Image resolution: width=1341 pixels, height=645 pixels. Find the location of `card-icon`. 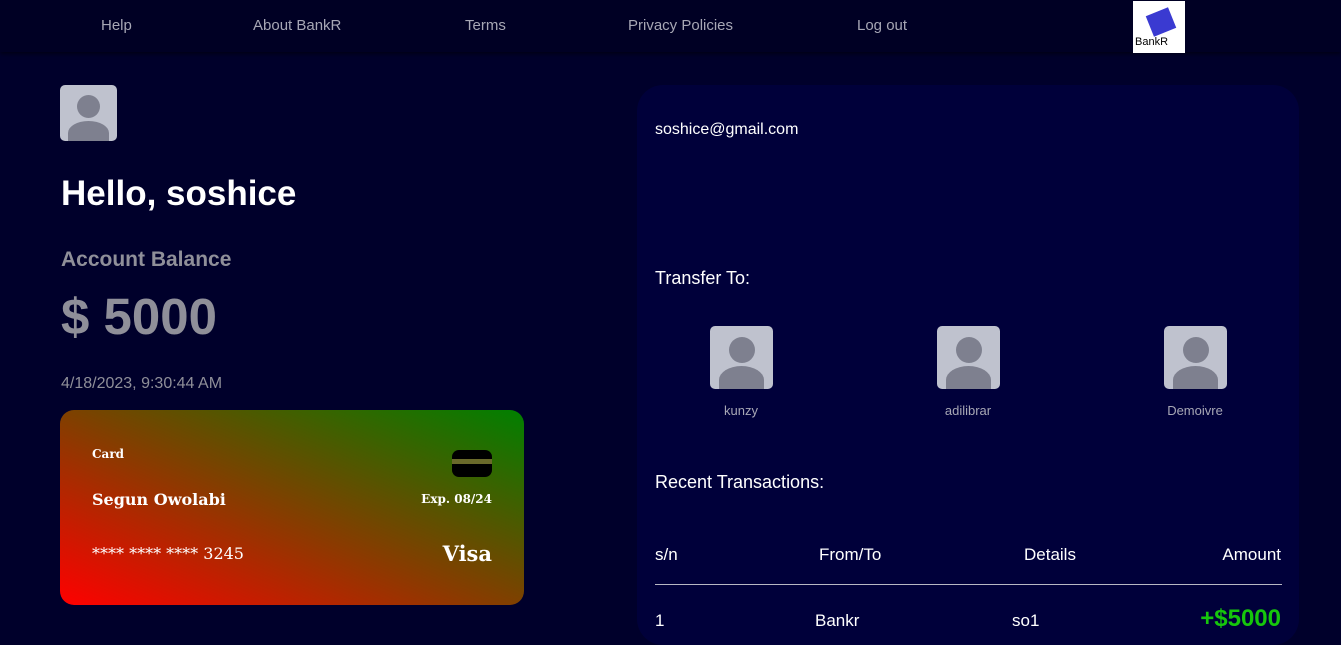

card-icon is located at coordinates (472, 463).